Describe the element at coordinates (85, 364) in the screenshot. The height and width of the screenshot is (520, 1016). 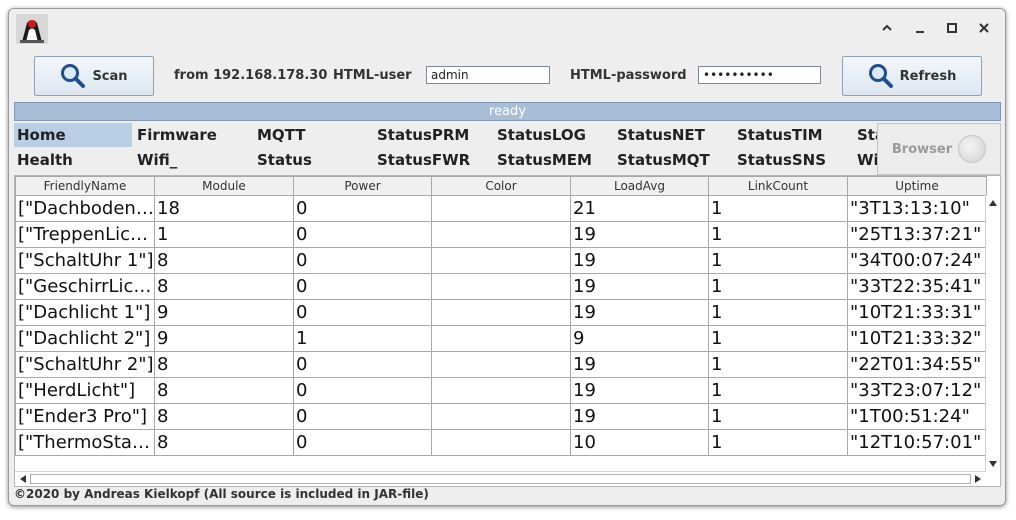
I see `table-cell: ["SchaltUhr 2"]` at that location.